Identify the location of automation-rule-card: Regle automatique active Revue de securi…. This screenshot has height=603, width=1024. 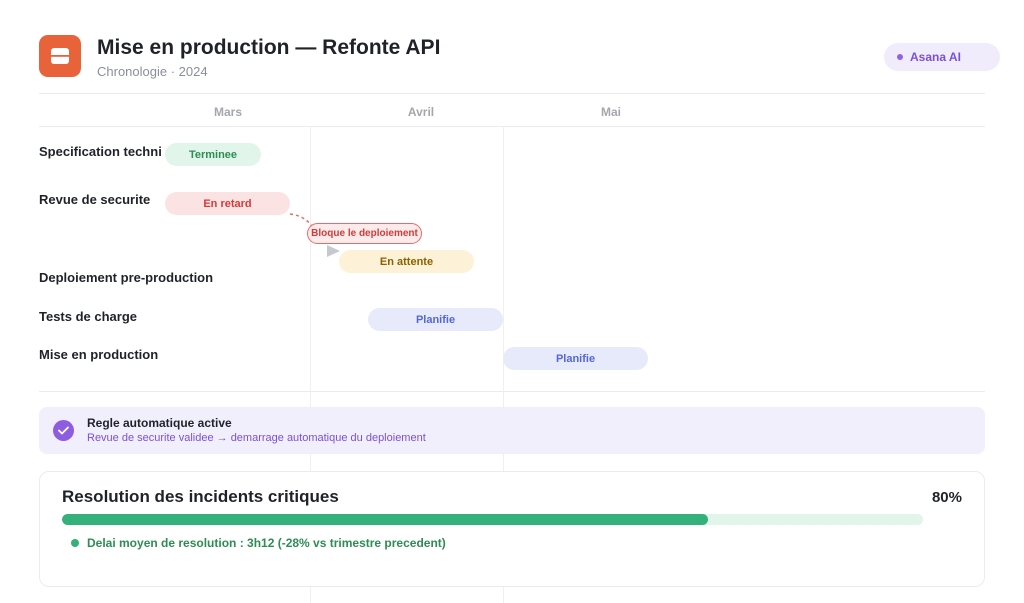
(512, 430).